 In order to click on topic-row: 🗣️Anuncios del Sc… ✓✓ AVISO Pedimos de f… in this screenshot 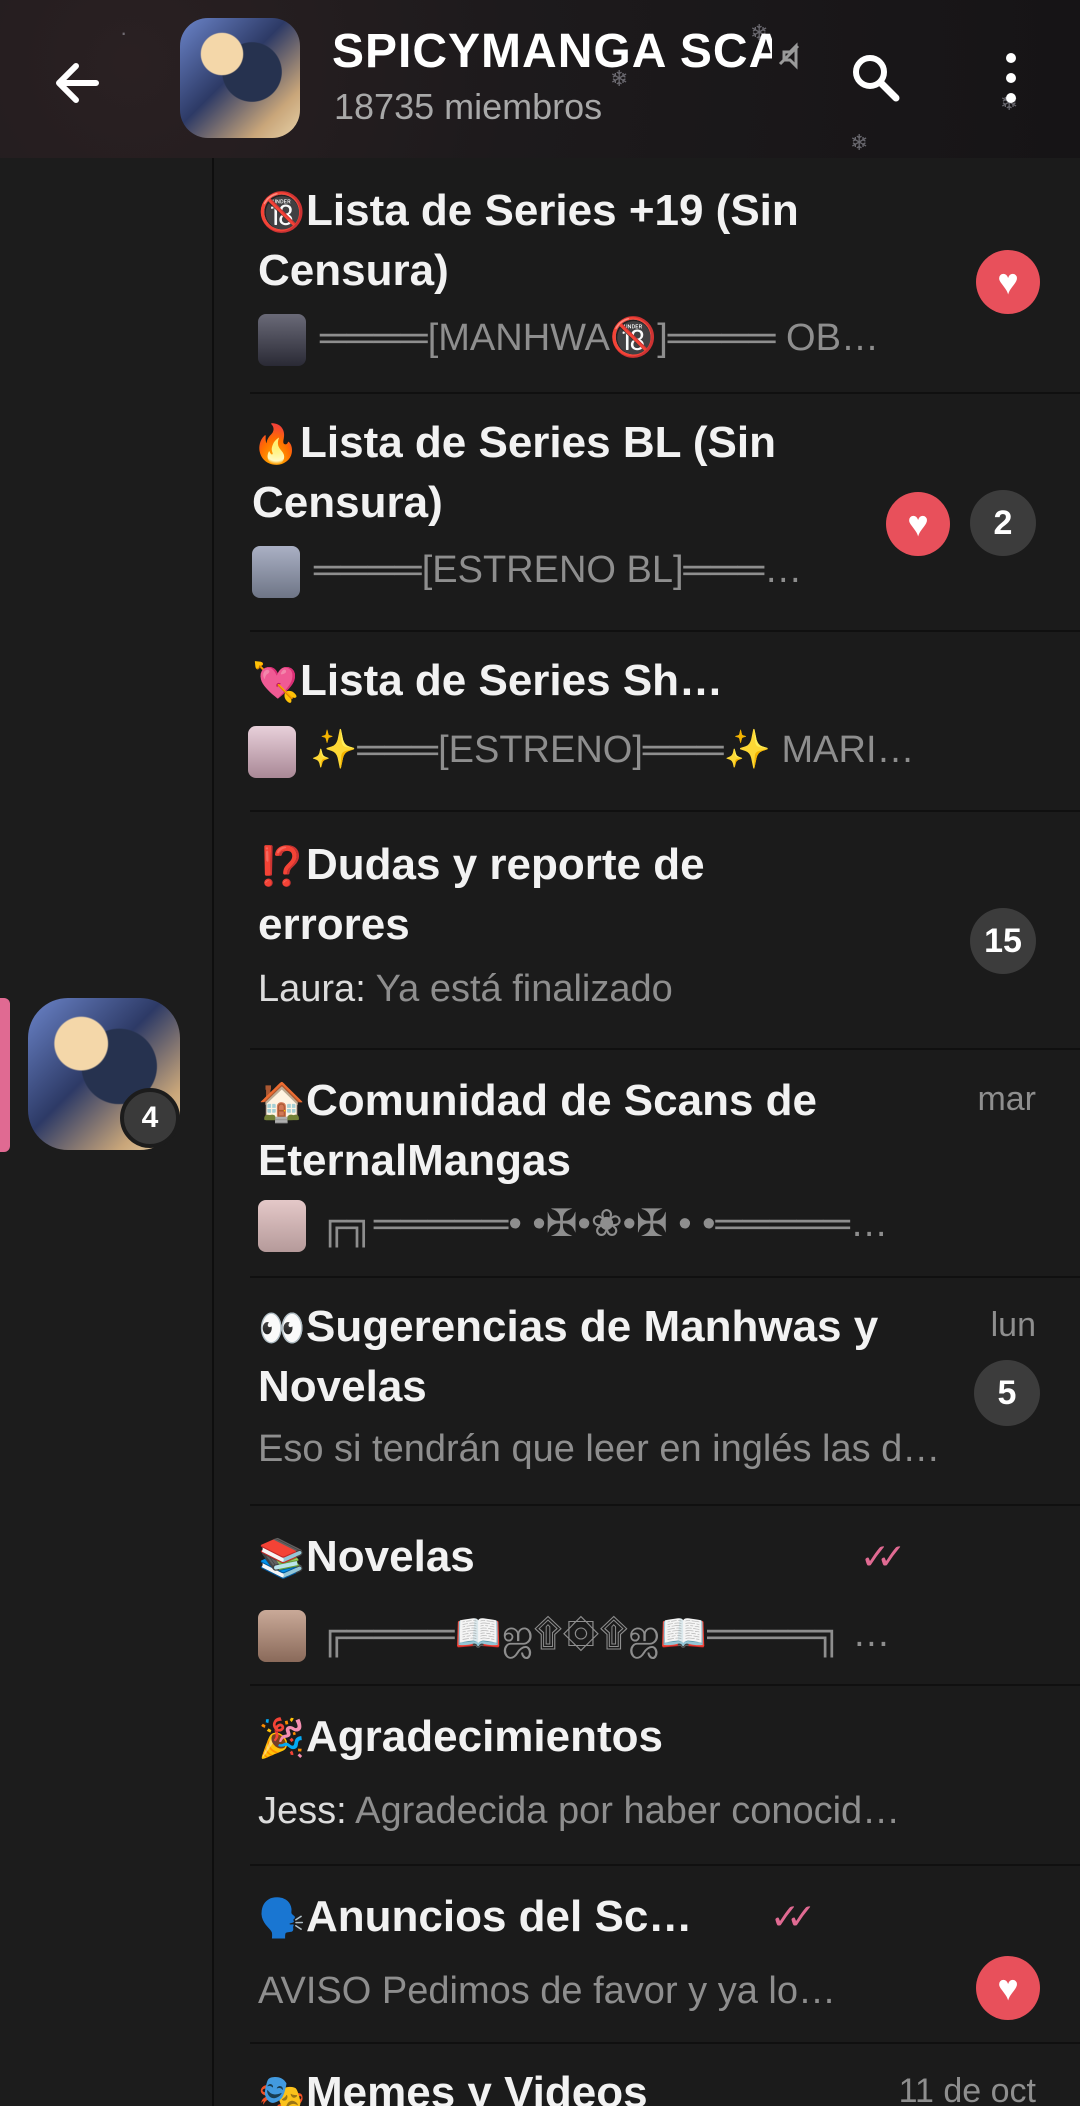, I will do `click(647, 1955)`.